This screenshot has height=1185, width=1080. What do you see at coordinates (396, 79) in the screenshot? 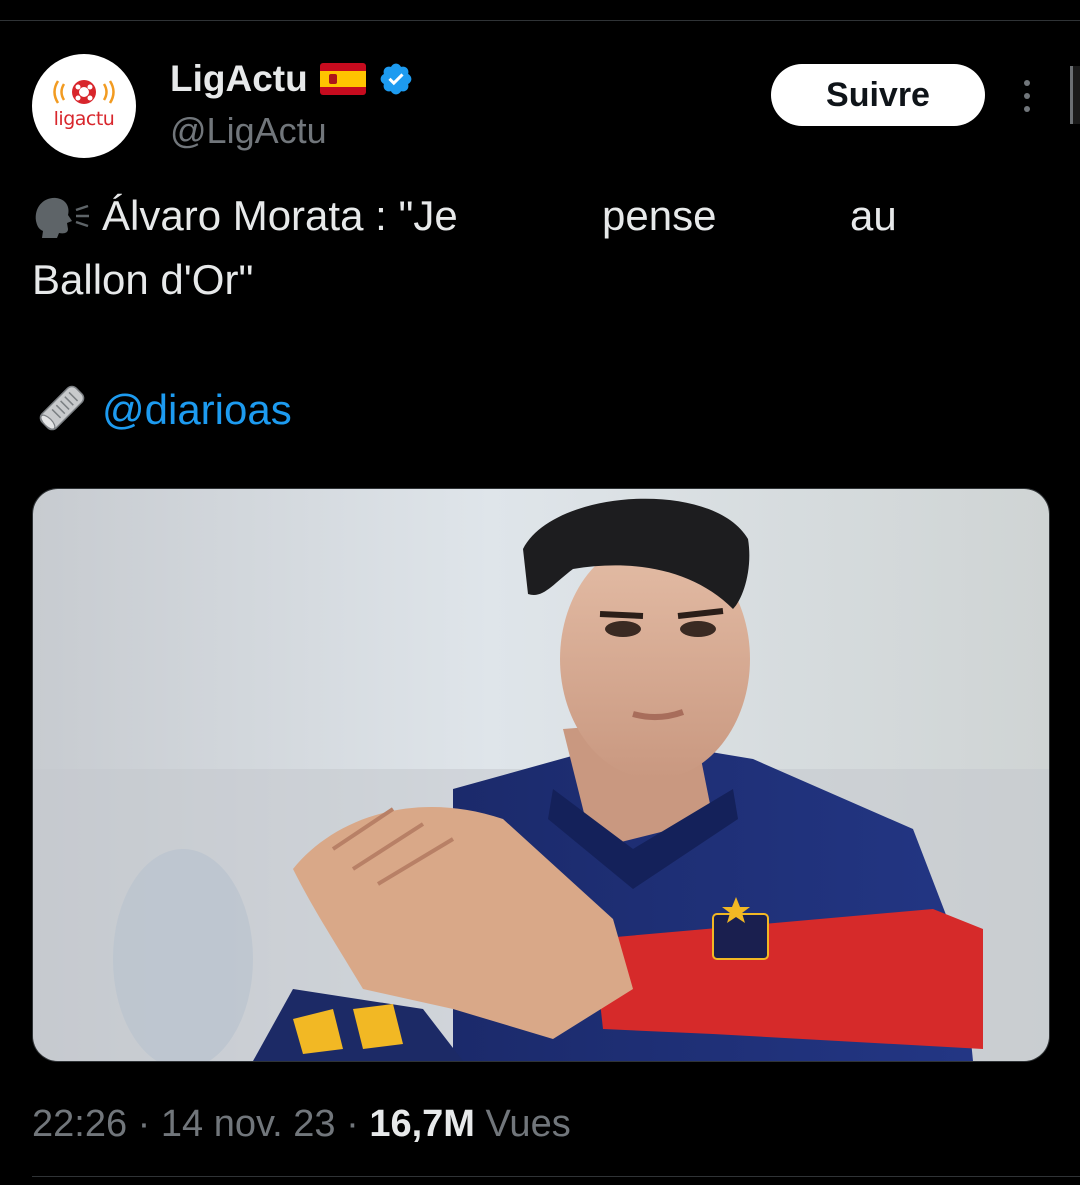
I see `verified-badge-icon` at bounding box center [396, 79].